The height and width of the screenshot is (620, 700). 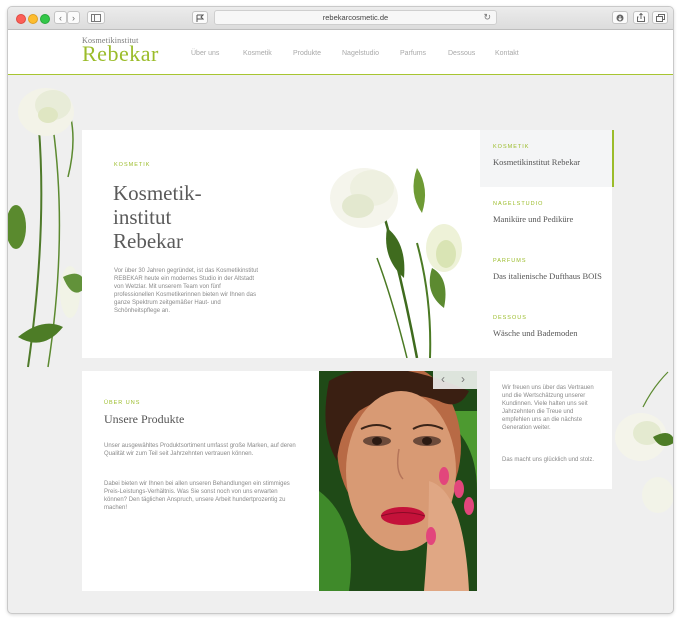 I want to click on portrait-illustration, so click(x=398, y=481).